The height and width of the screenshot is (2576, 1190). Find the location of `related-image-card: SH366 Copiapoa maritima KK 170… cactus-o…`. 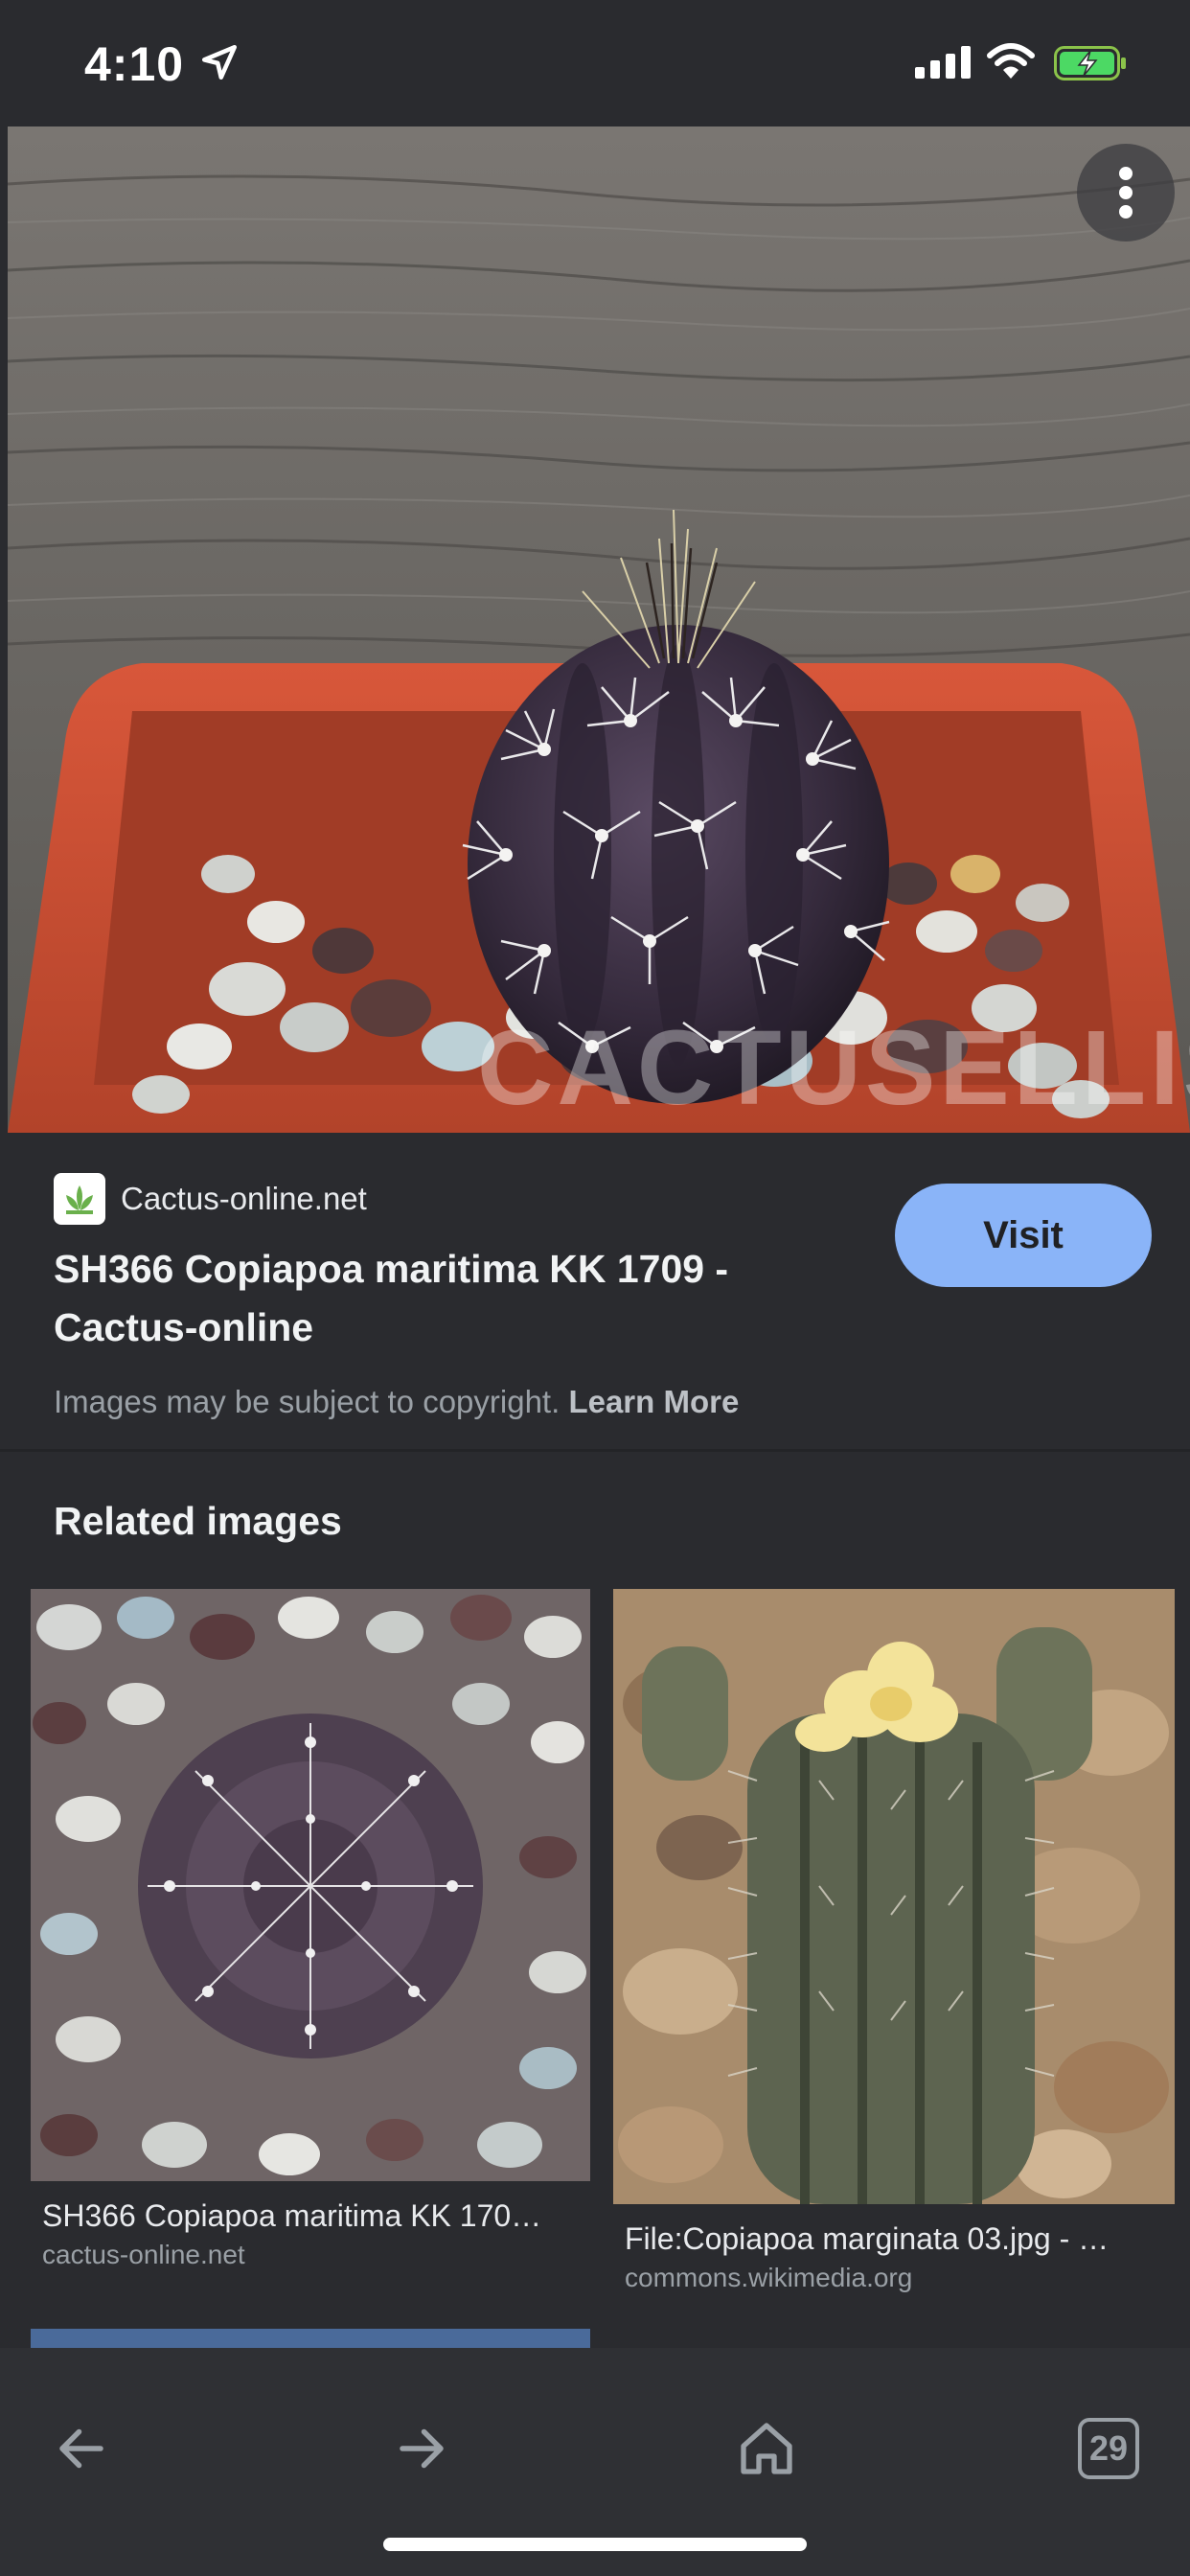

related-image-card: SH366 Copiapoa maritima KK 170… cactus-o… is located at coordinates (311, 1929).